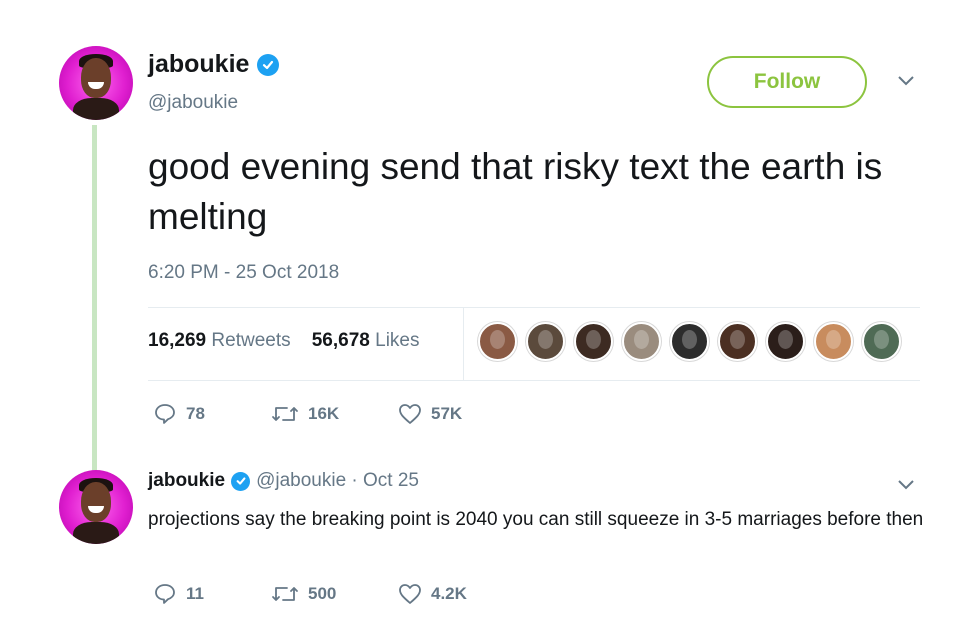 The height and width of the screenshot is (622, 980). What do you see at coordinates (251, 340) in the screenshot?
I see `retweets-label: Retweets` at bounding box center [251, 340].